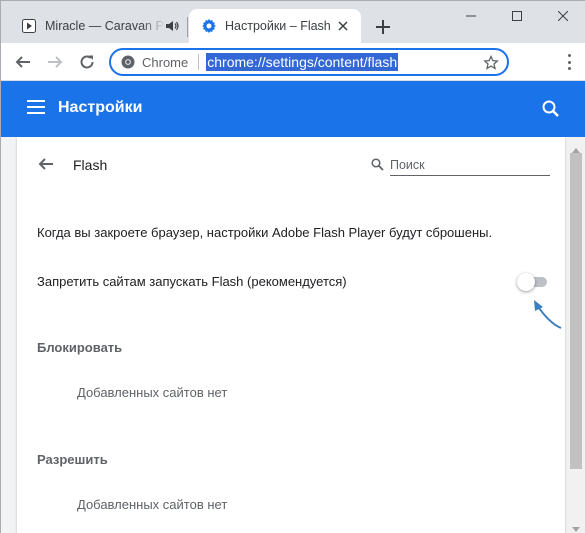 The height and width of the screenshot is (533, 585). What do you see at coordinates (80, 347) in the screenshot?
I see `block-section-heading: Блокировать` at bounding box center [80, 347].